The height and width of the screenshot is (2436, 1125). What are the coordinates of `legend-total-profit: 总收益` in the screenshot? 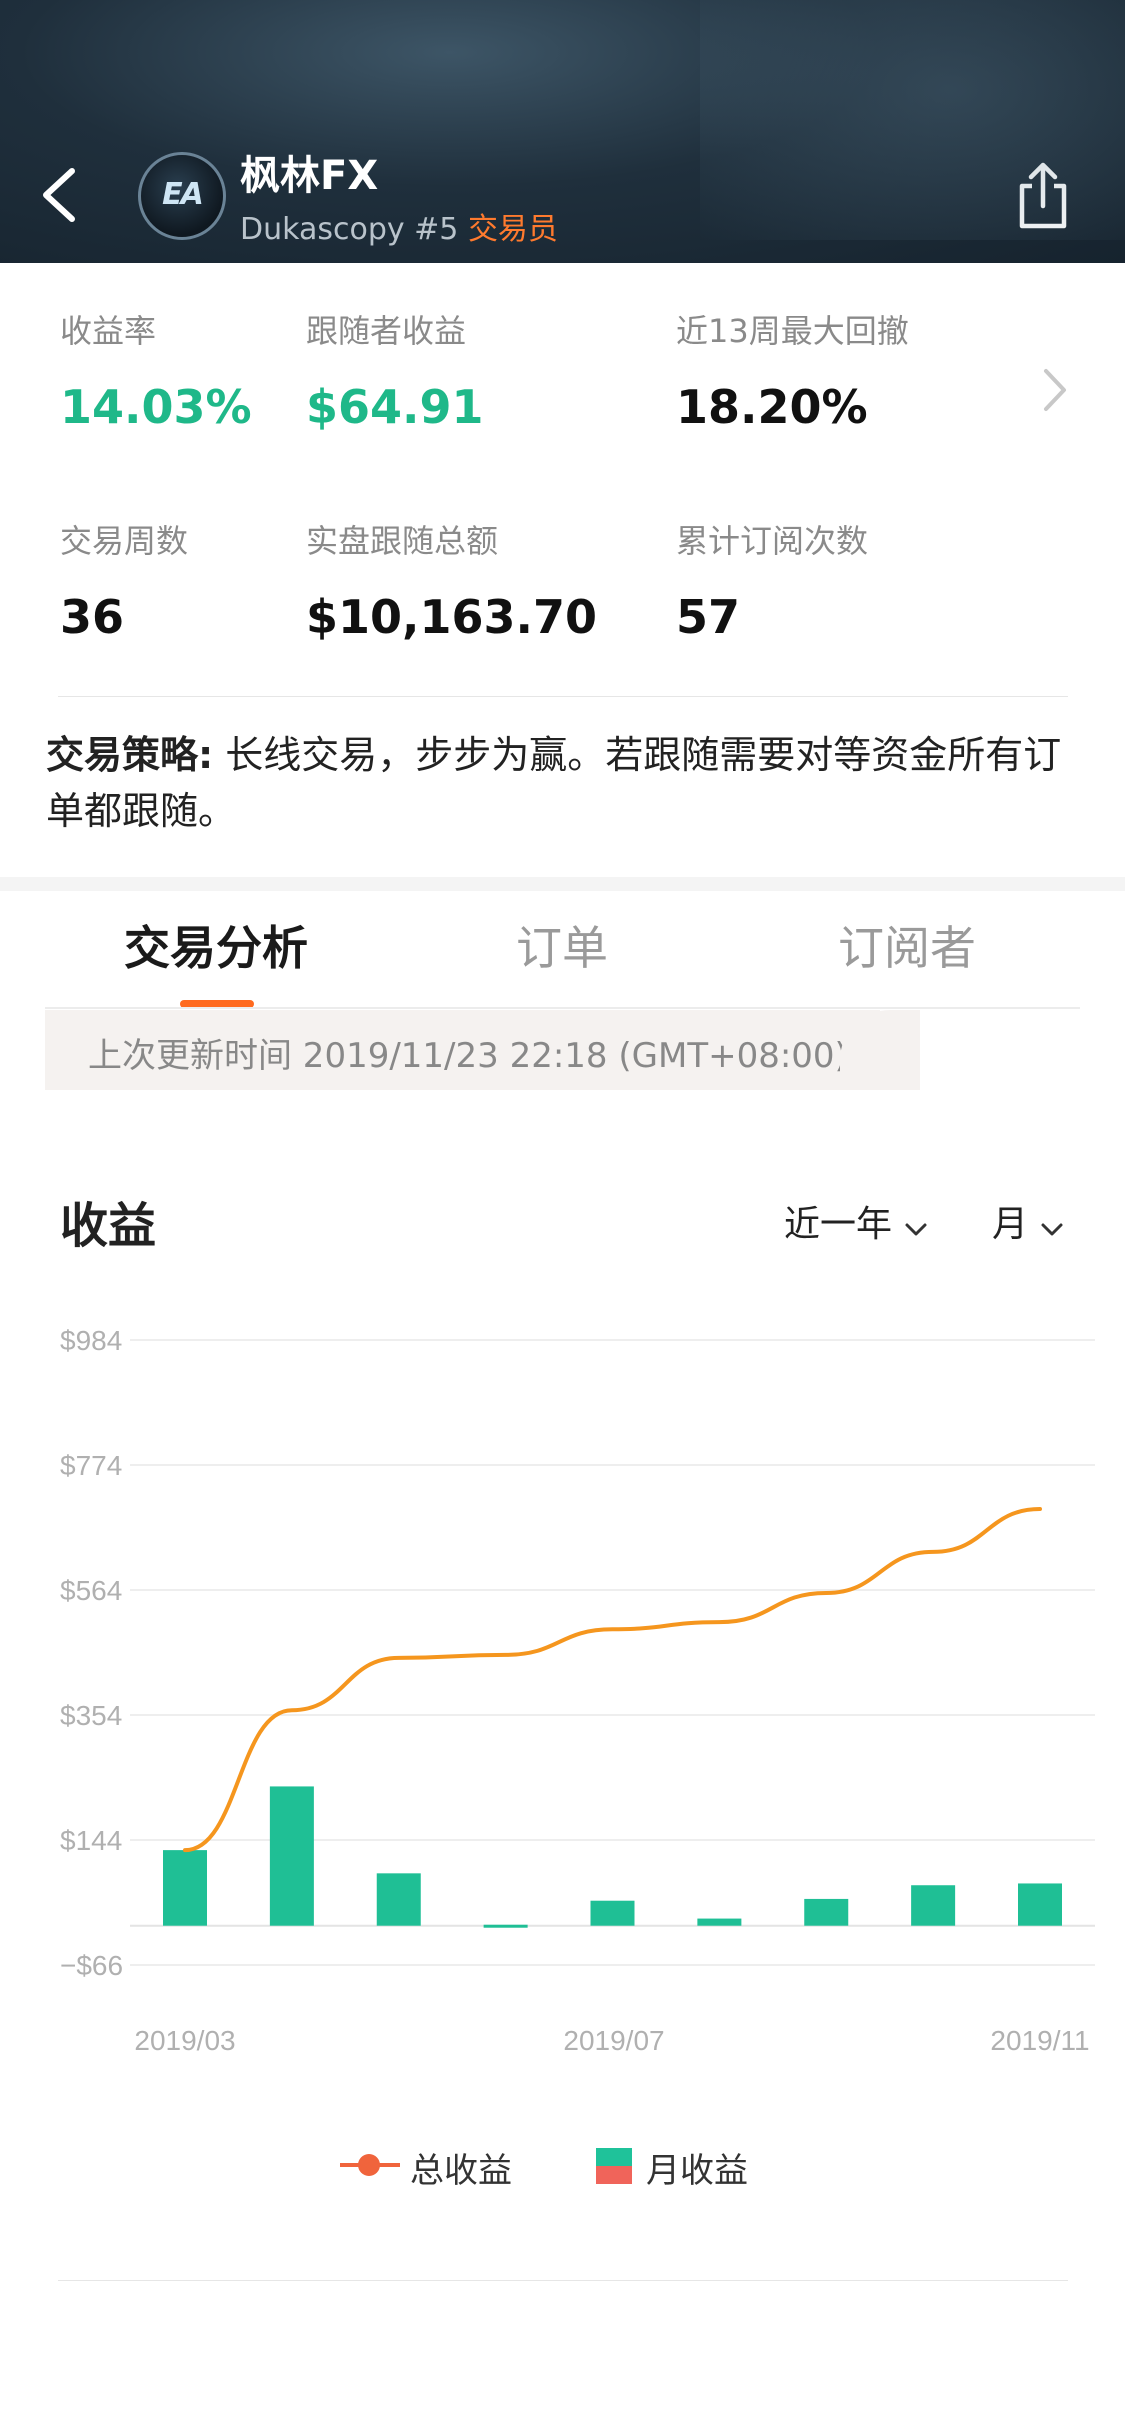 It's located at (461, 2167).